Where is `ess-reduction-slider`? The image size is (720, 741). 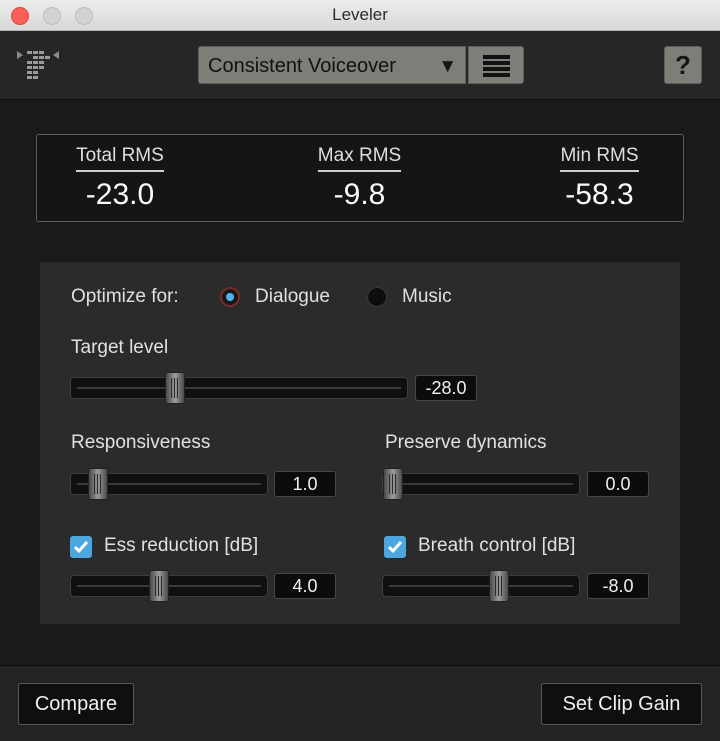 ess-reduction-slider is located at coordinates (169, 586).